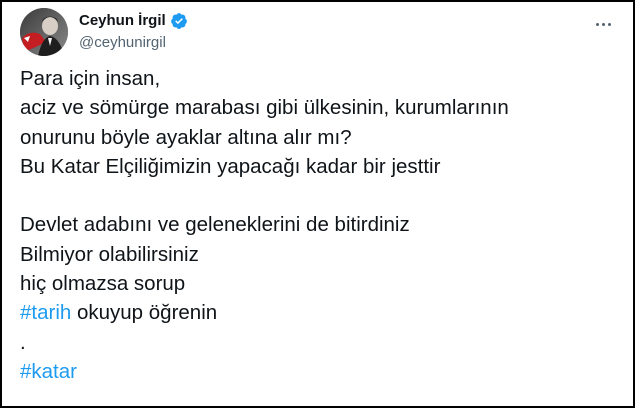 The width and height of the screenshot is (635, 408). I want to click on tweet-line-10: #katar, so click(317, 371).